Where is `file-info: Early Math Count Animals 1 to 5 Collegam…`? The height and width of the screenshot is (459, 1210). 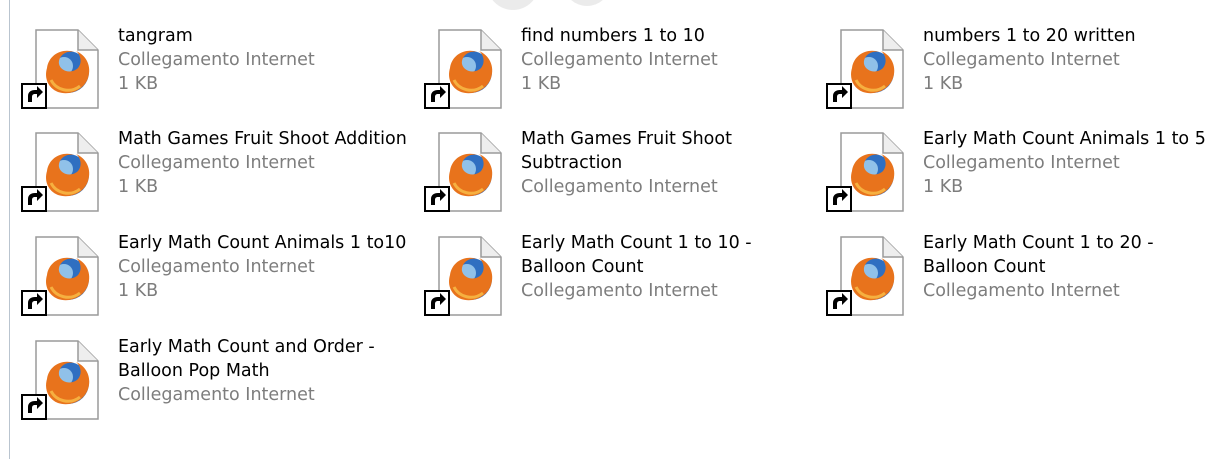 file-info: Early Math Count Animals 1 to 5 Collegam… is located at coordinates (1066, 163).